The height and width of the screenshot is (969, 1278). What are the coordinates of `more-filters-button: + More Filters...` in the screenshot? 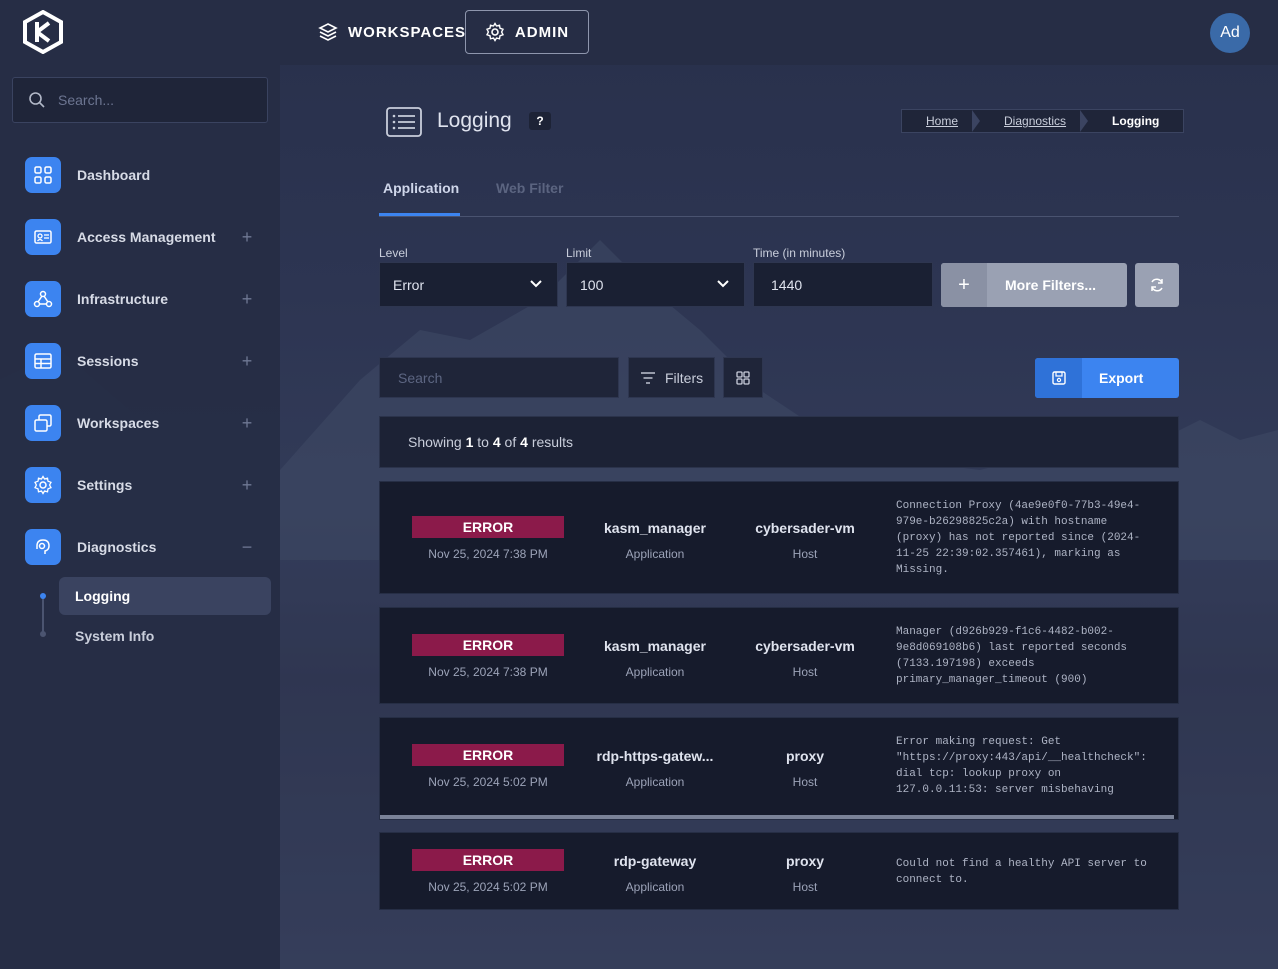 It's located at (1034, 285).